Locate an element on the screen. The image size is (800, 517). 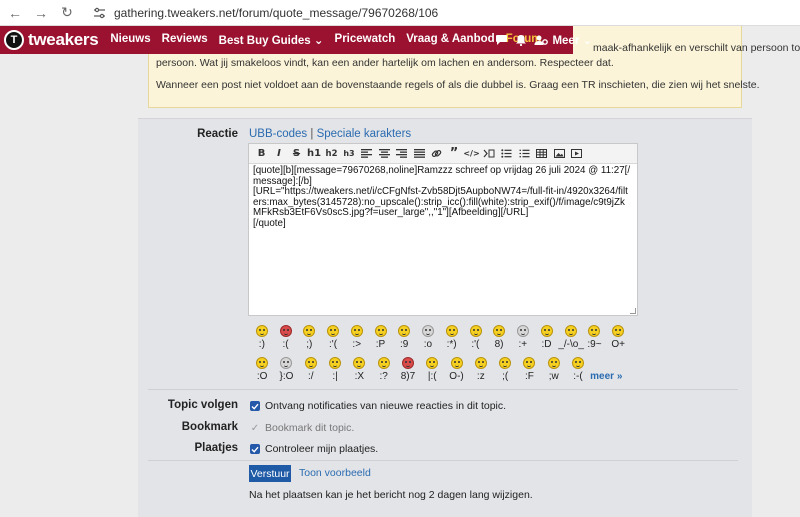
smiley-surprised-icon is located at coordinates (428, 331).